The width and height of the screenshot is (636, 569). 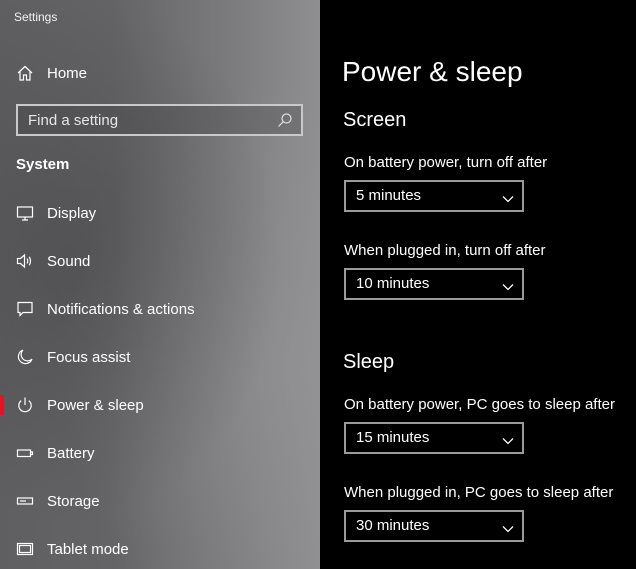 I want to click on sidebar-item-label: Sound, so click(x=69, y=261).